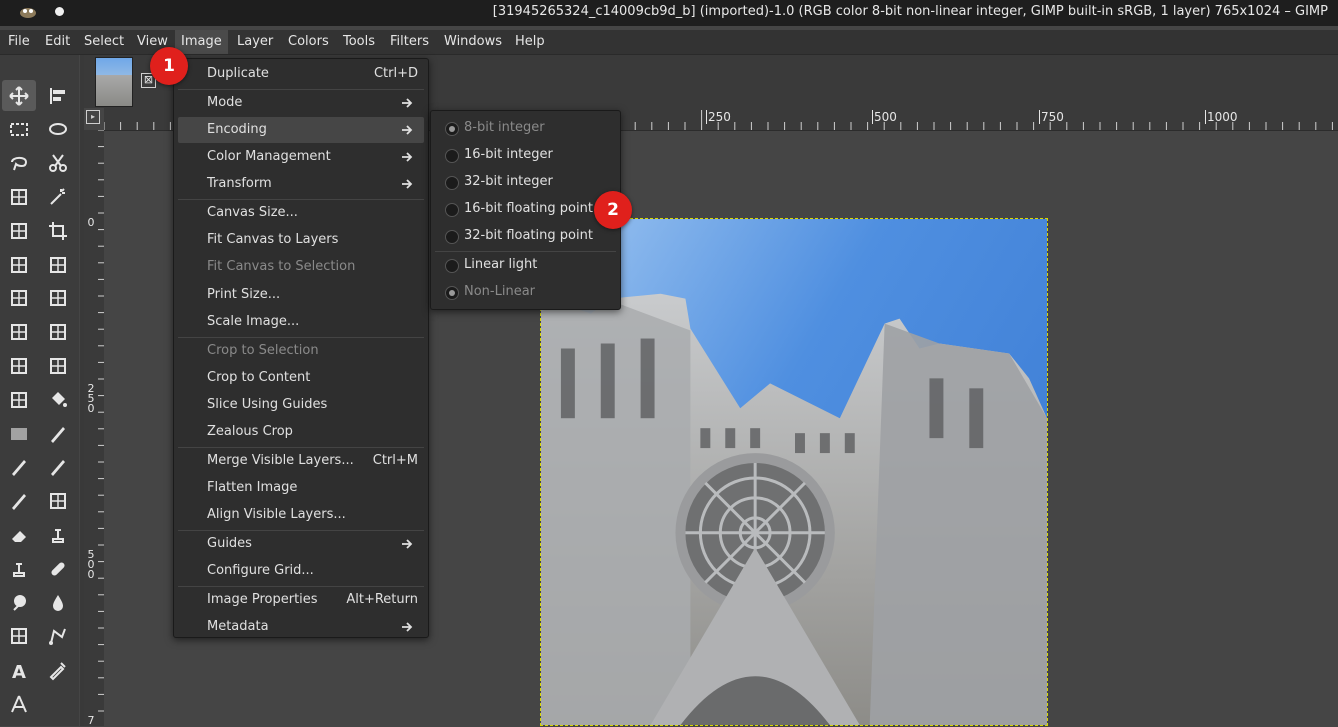  What do you see at coordinates (91, 720) in the screenshot?
I see `ruler-label: 7` at bounding box center [91, 720].